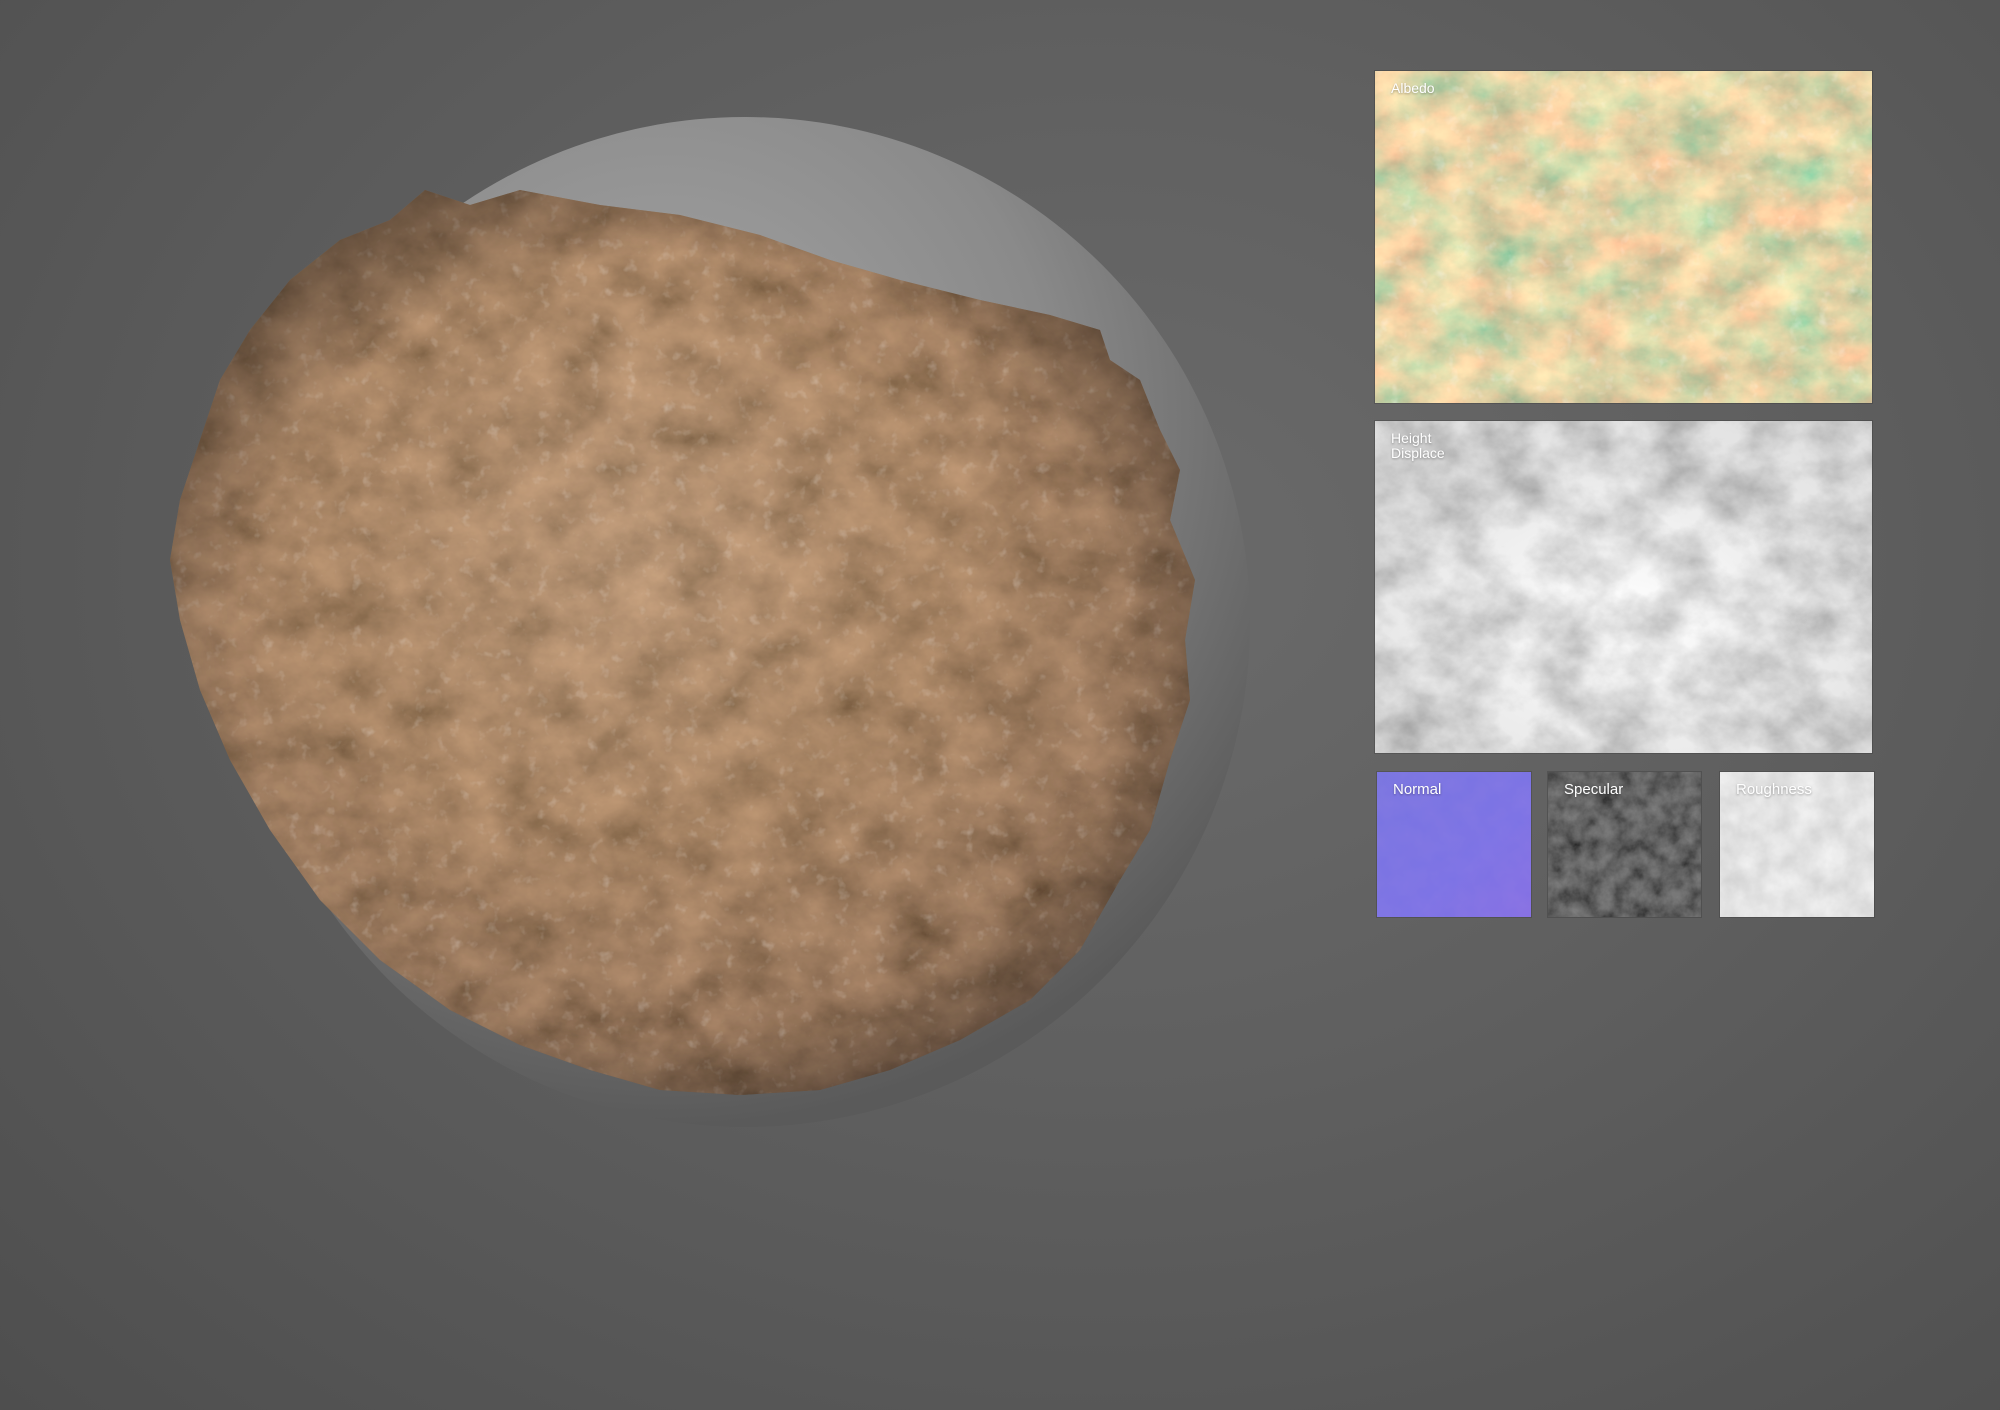  I want to click on normal-map: Normal, so click(1454, 844).